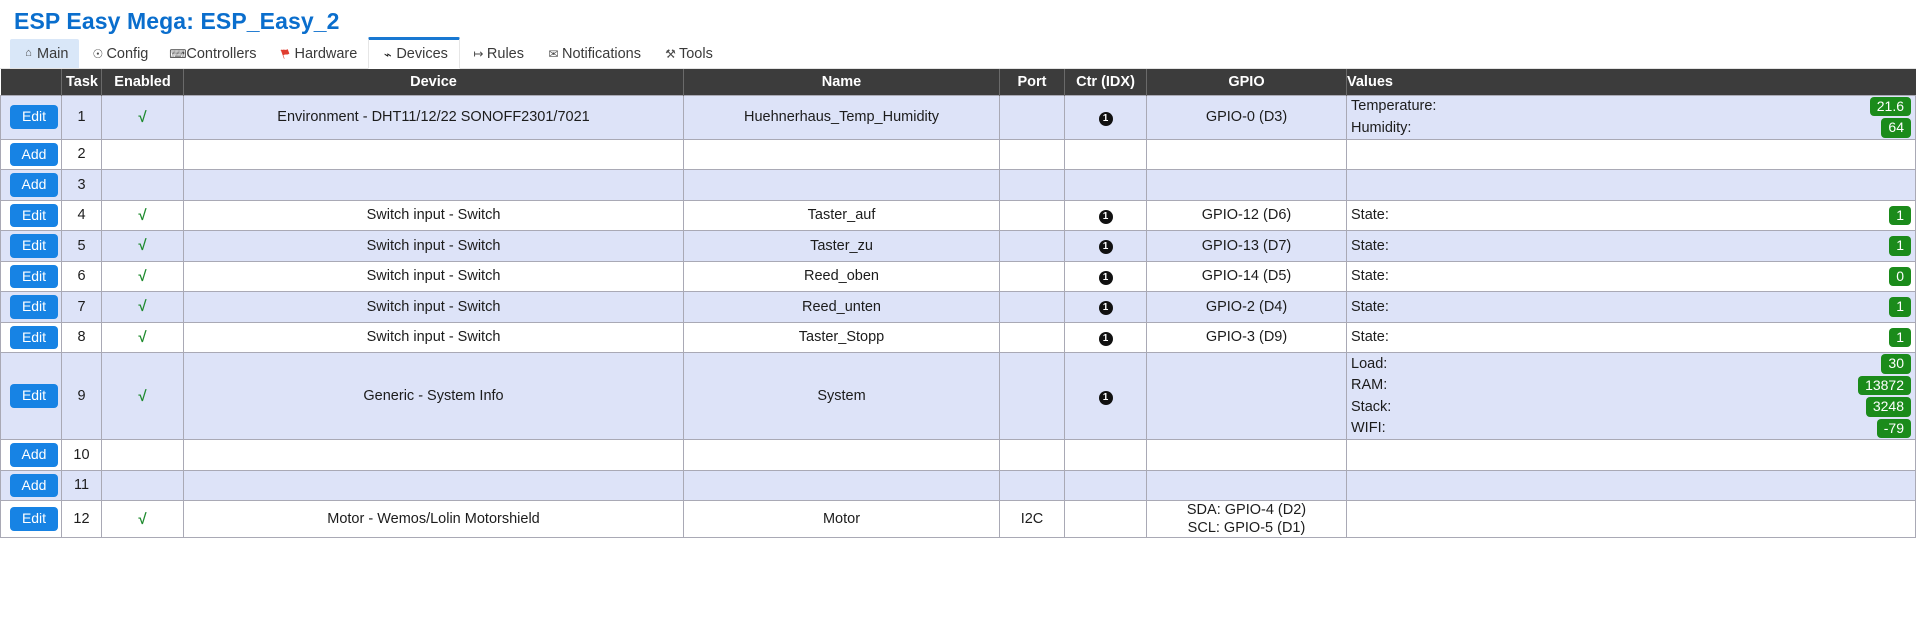 This screenshot has height=634, width=1916. What do you see at coordinates (1888, 407) in the screenshot?
I see `value-badge: 3248` at bounding box center [1888, 407].